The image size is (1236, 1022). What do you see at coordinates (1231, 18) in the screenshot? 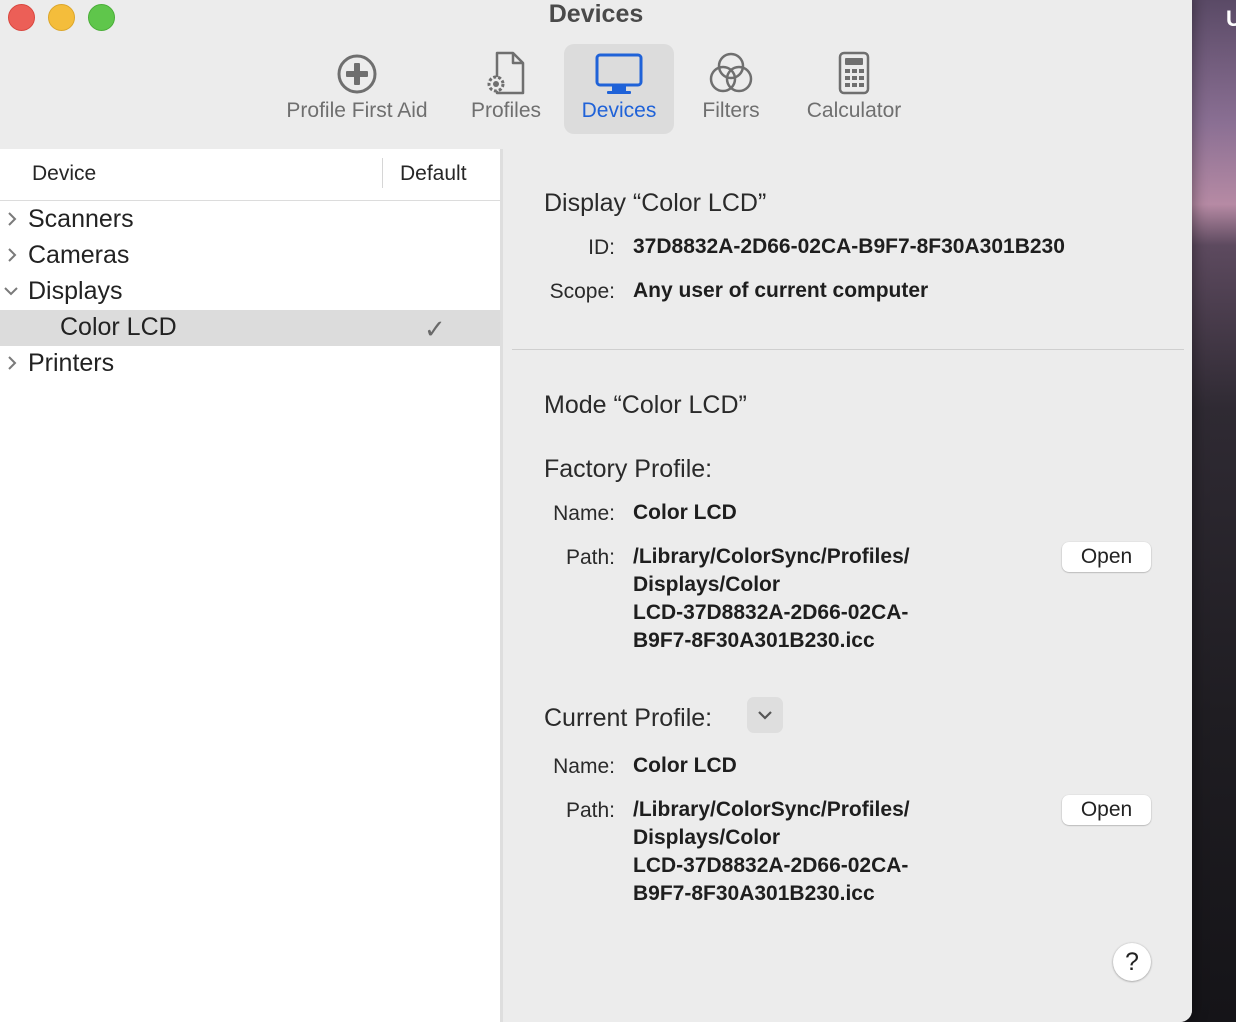
I see `wallpaper-peek-text: U` at bounding box center [1231, 18].